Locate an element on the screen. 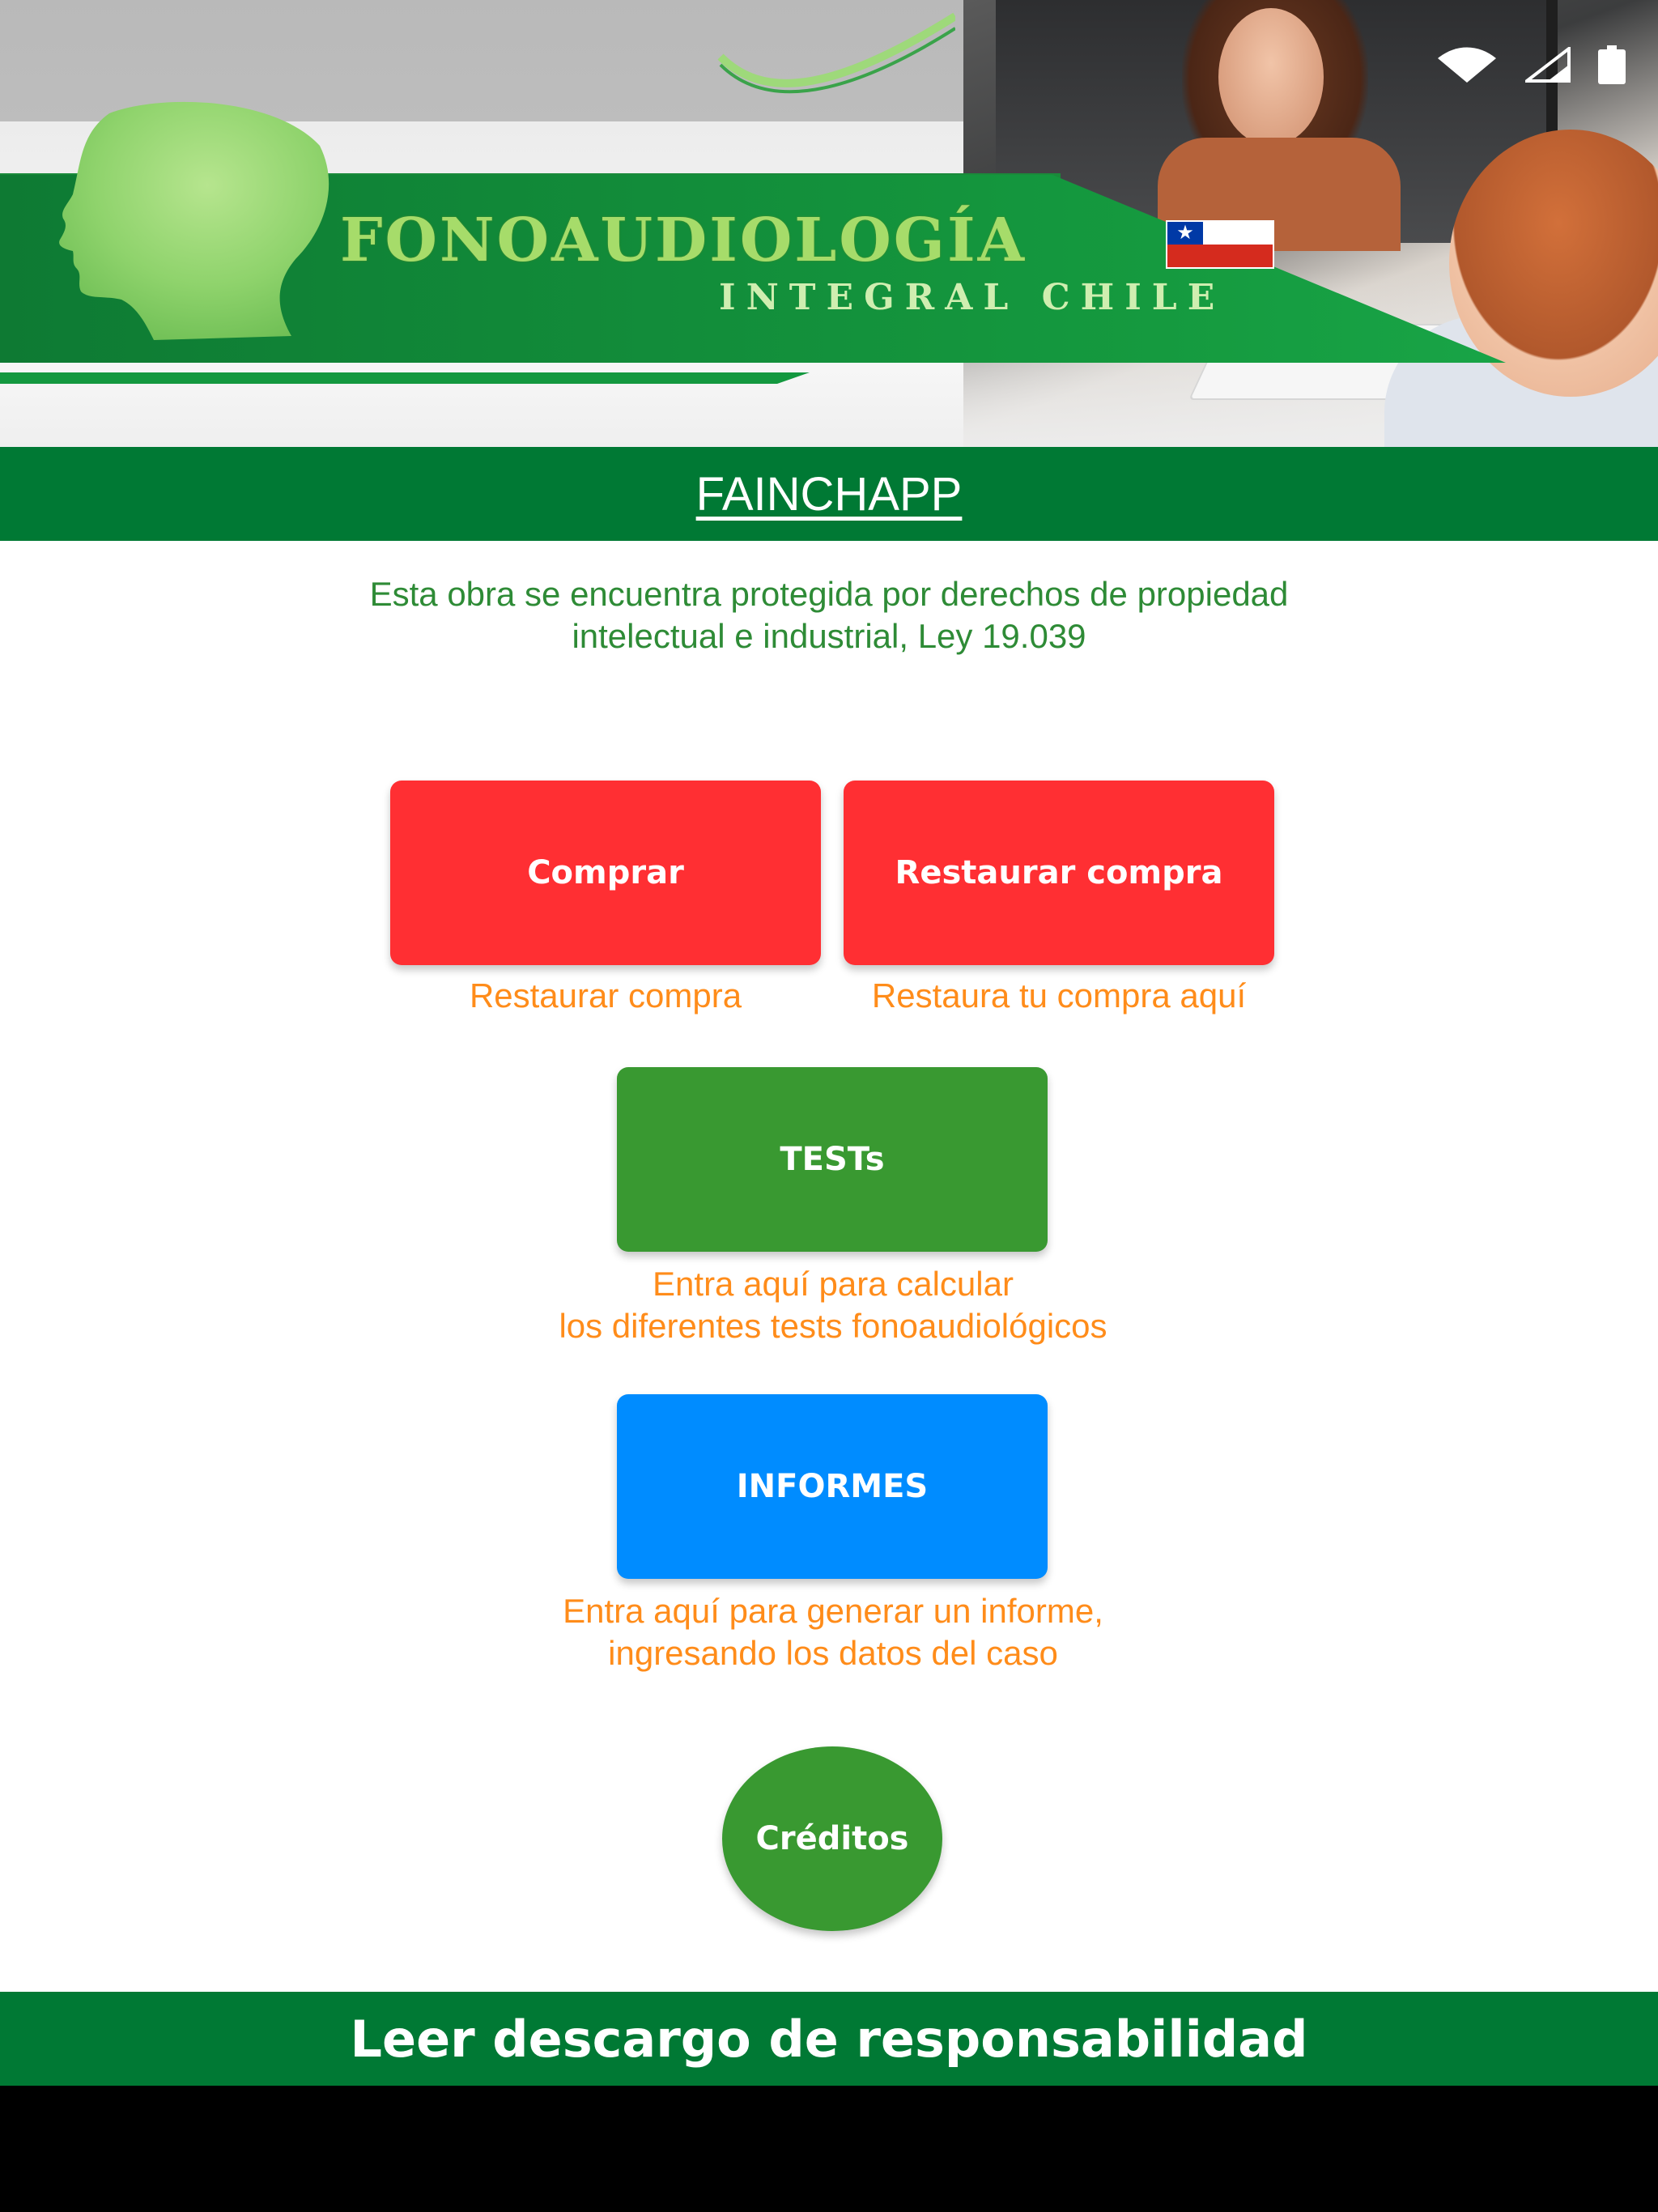 The width and height of the screenshot is (1658, 2212). informes-caption-line-2: ingresando los datos del caso is located at coordinates (833, 1653).